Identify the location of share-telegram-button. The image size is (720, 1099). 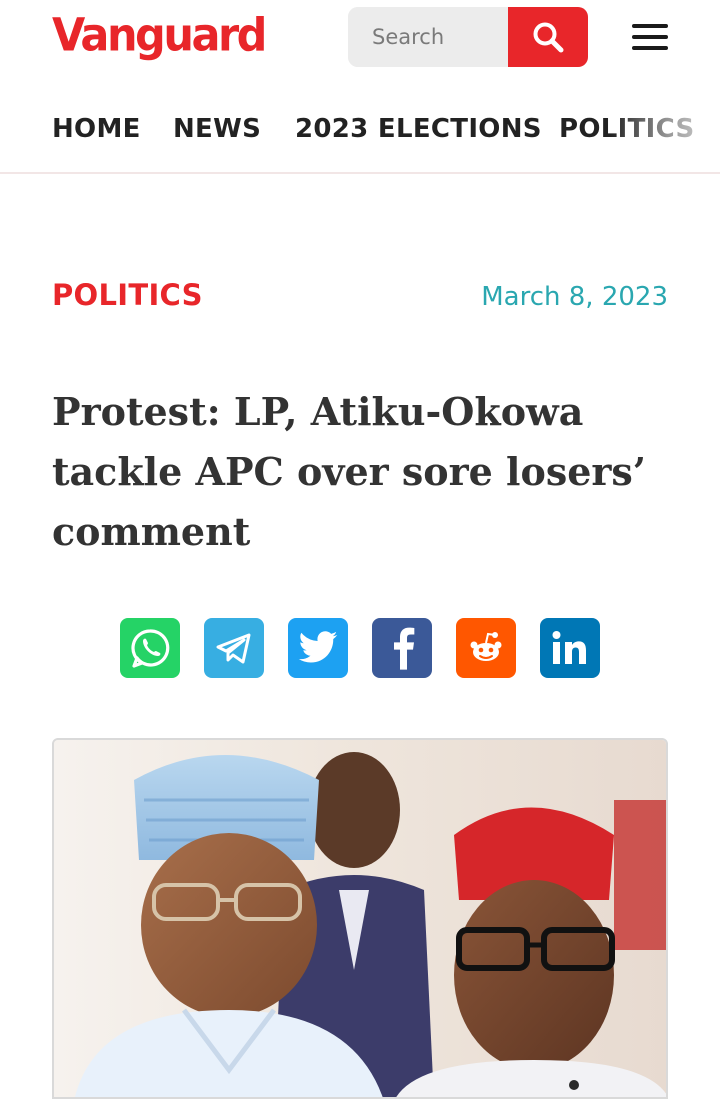
(234, 648).